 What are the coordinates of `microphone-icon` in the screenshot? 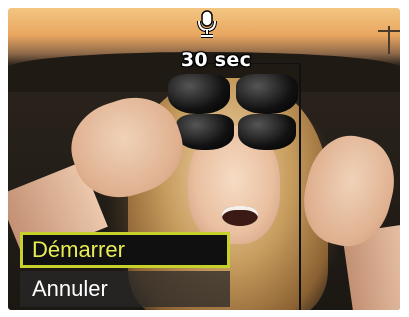 It's located at (207, 24).